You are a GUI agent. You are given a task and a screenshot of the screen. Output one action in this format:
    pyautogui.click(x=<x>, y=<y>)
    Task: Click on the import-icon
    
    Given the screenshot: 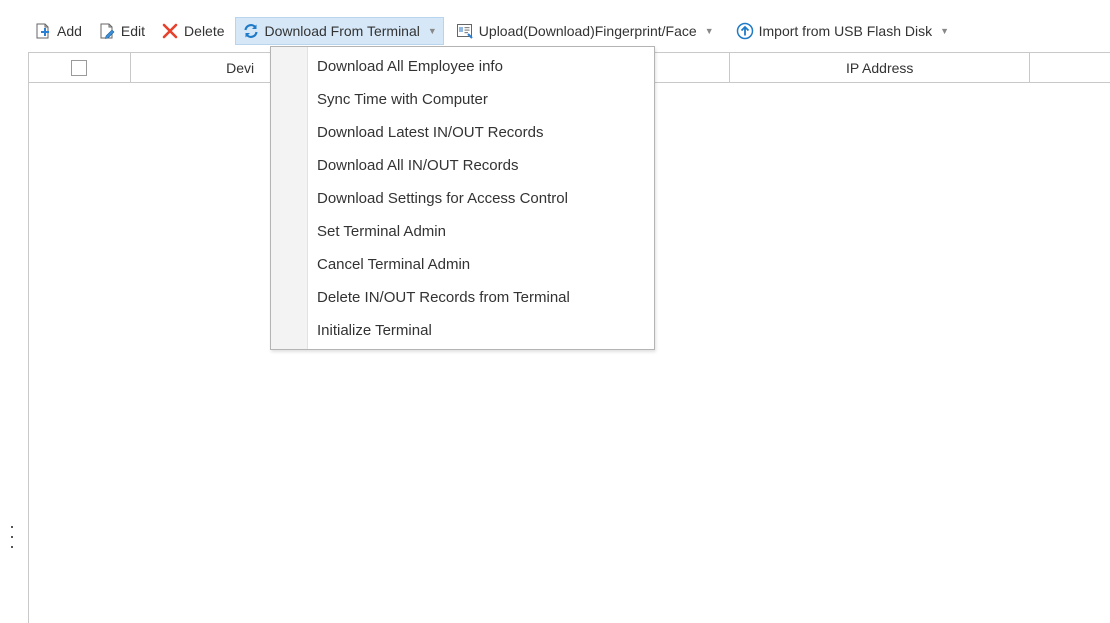 What is the action you would take?
    pyautogui.click(x=745, y=31)
    